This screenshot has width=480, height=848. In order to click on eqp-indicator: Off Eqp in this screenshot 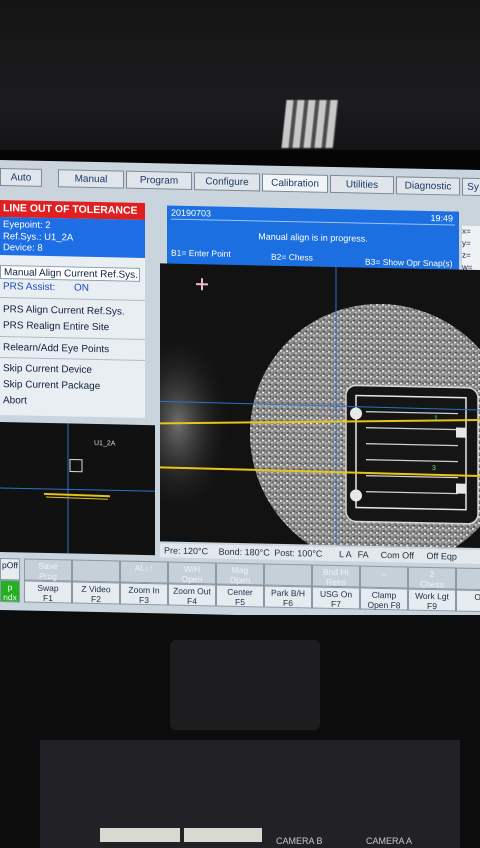, I will do `click(441, 556)`.